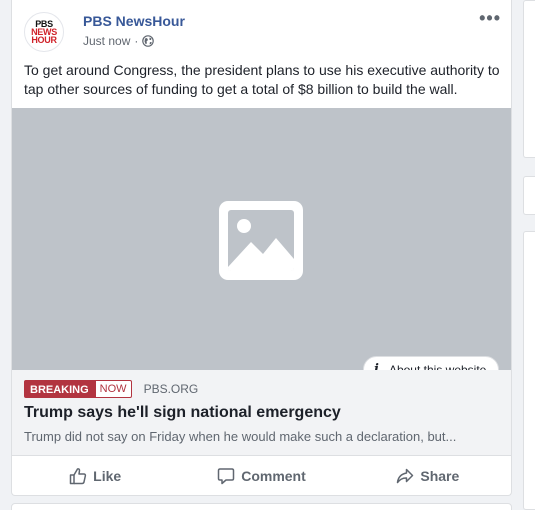 The image size is (535, 510). What do you see at coordinates (490, 18) in the screenshot?
I see `more-options-button: •••` at bounding box center [490, 18].